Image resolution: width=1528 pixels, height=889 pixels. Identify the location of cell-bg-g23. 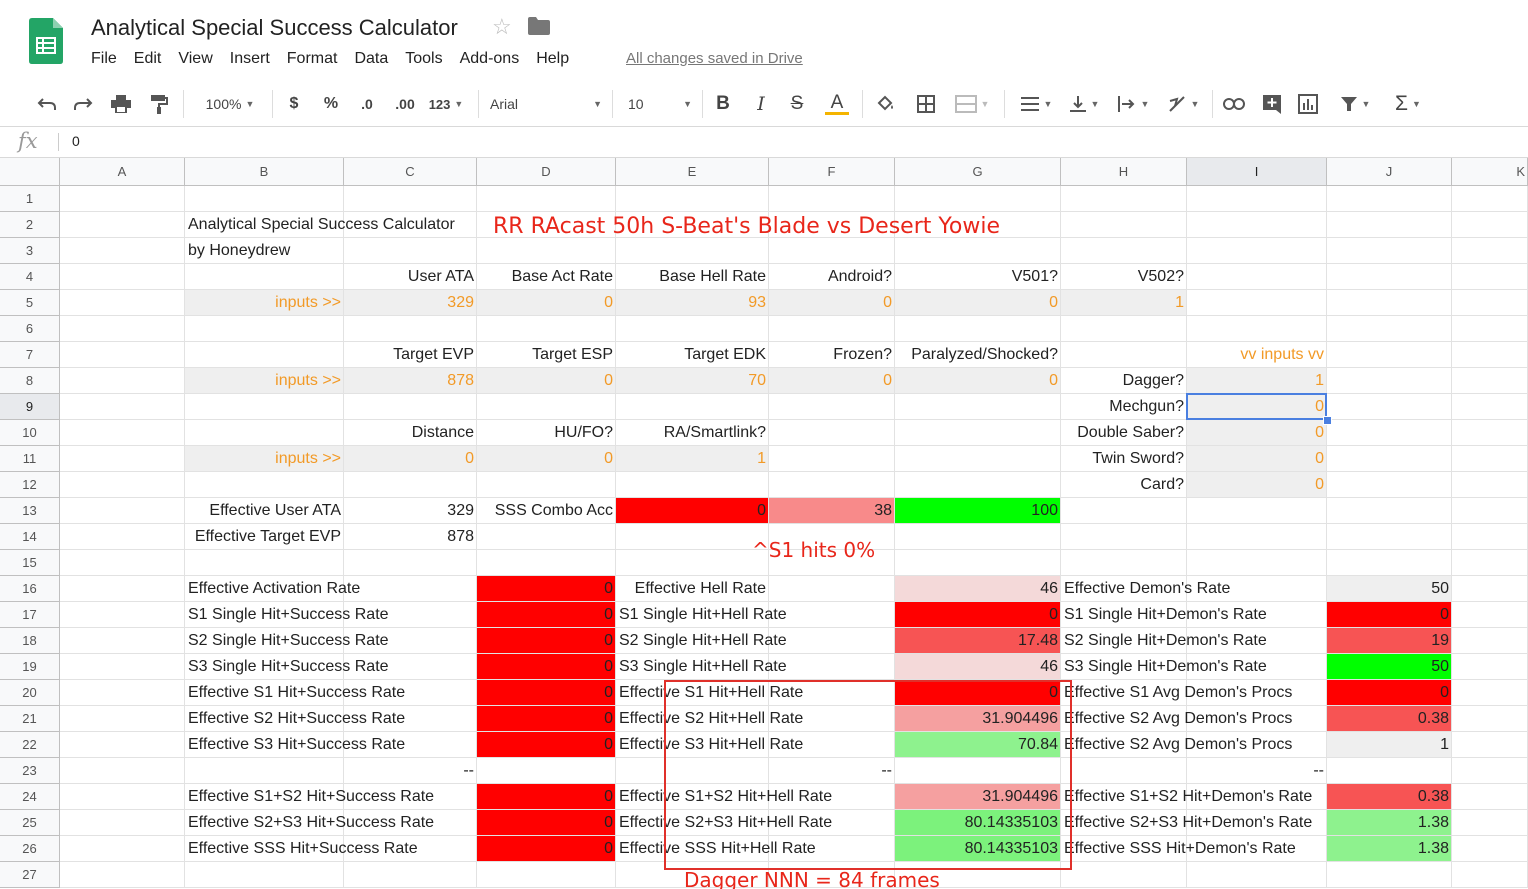
(978, 771).